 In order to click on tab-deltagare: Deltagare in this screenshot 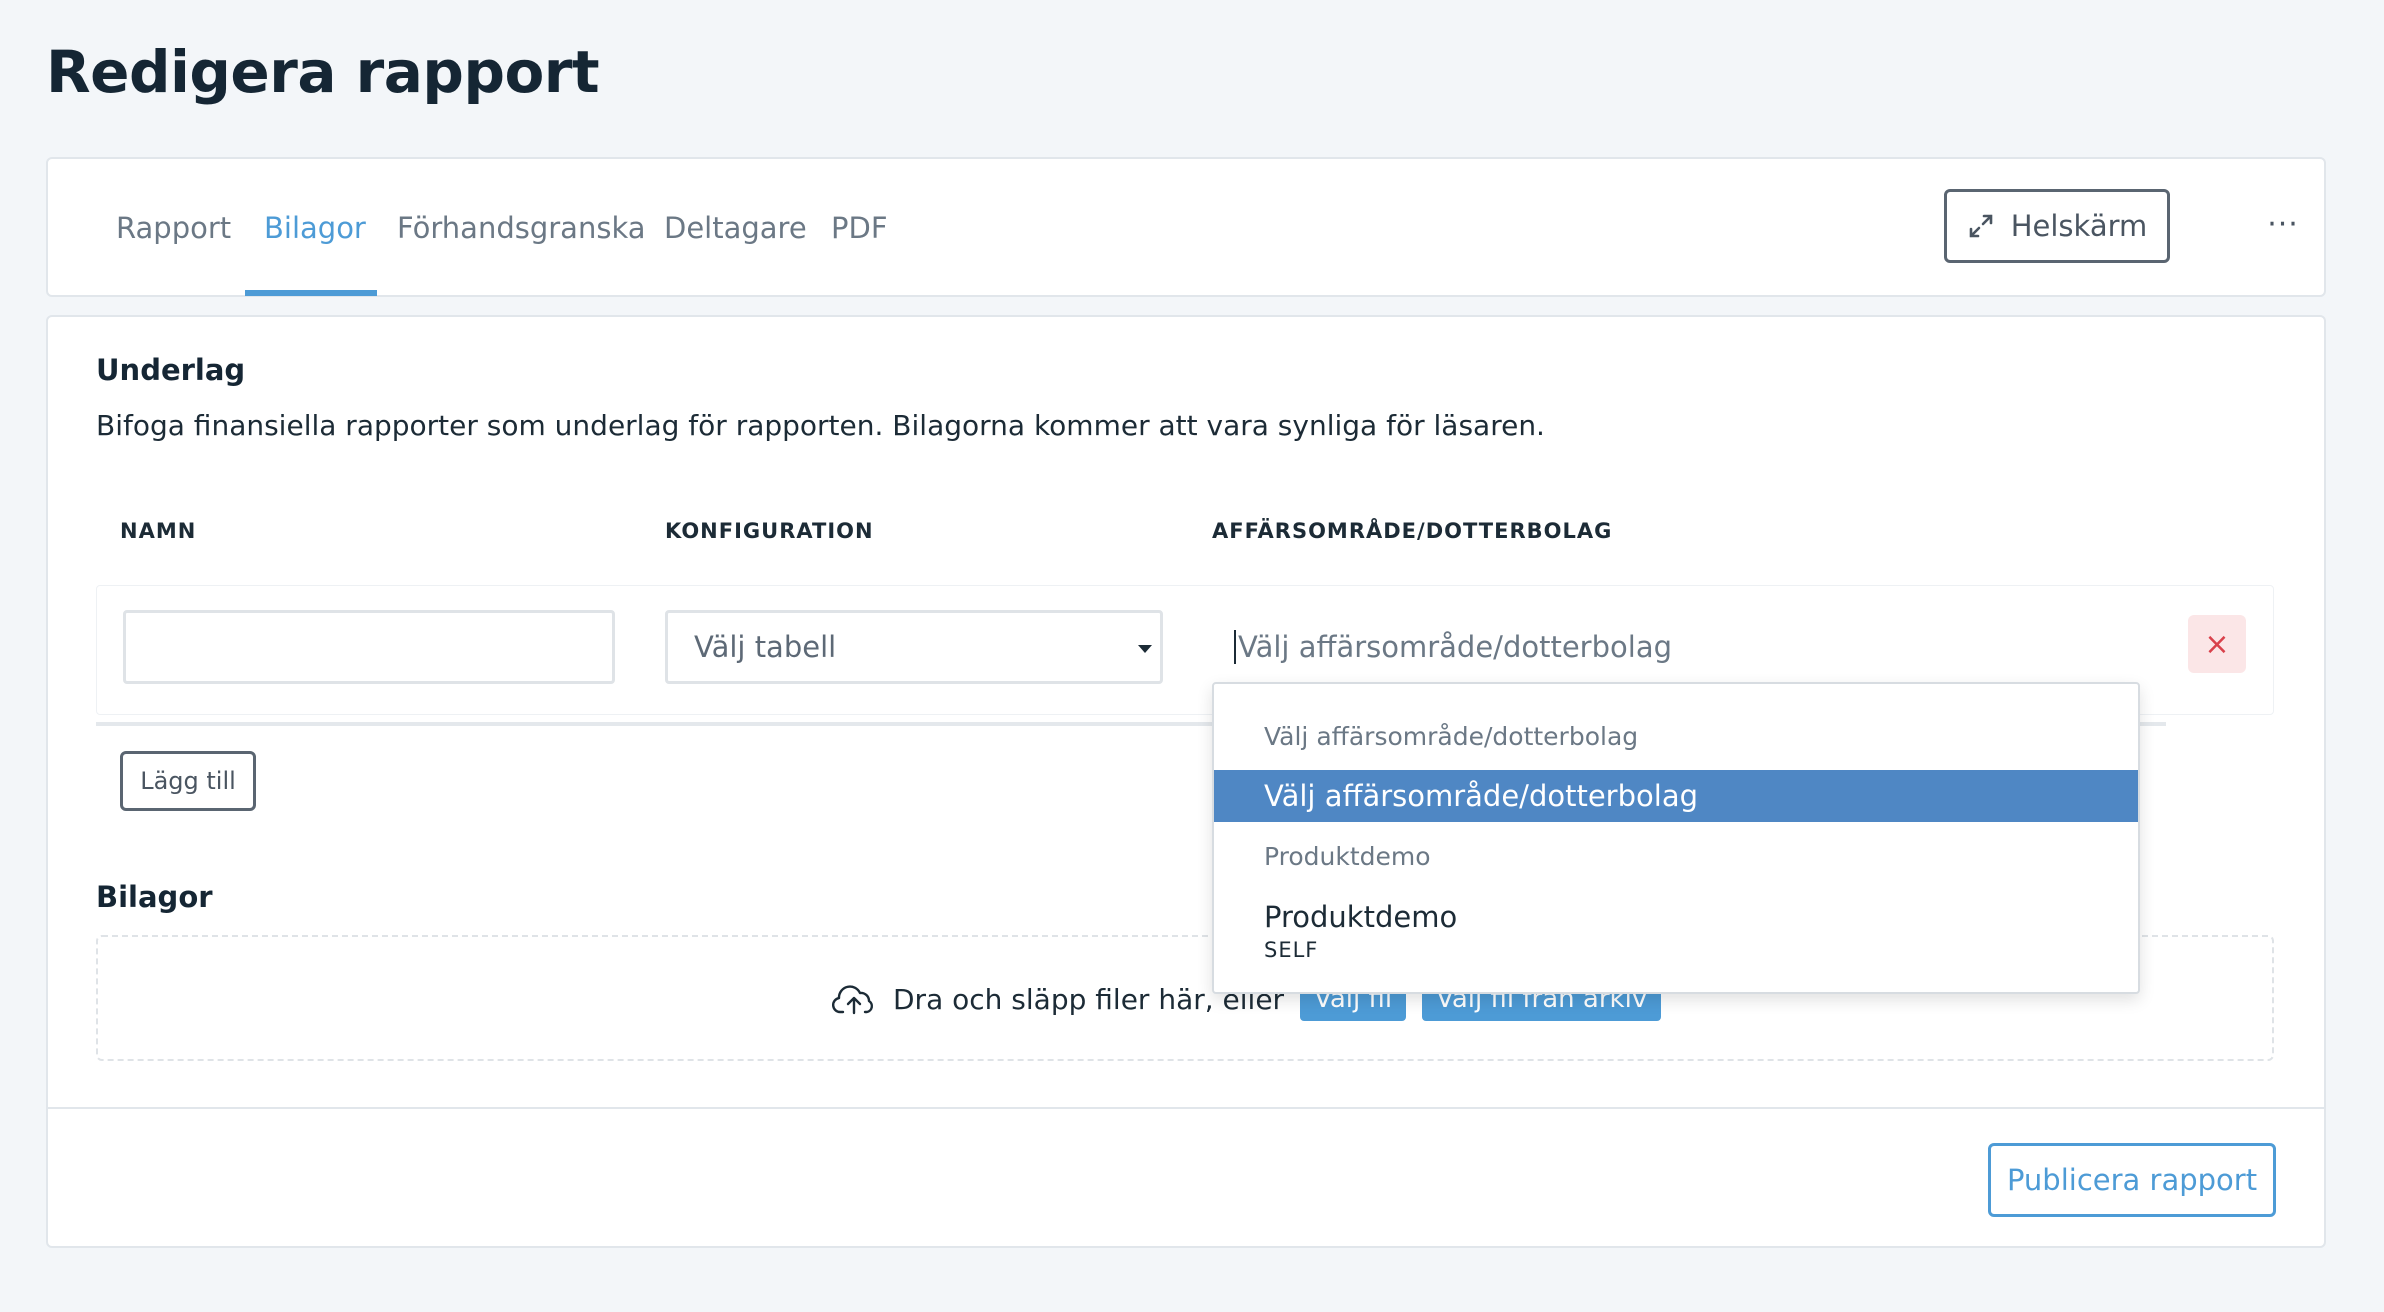, I will do `click(735, 228)`.